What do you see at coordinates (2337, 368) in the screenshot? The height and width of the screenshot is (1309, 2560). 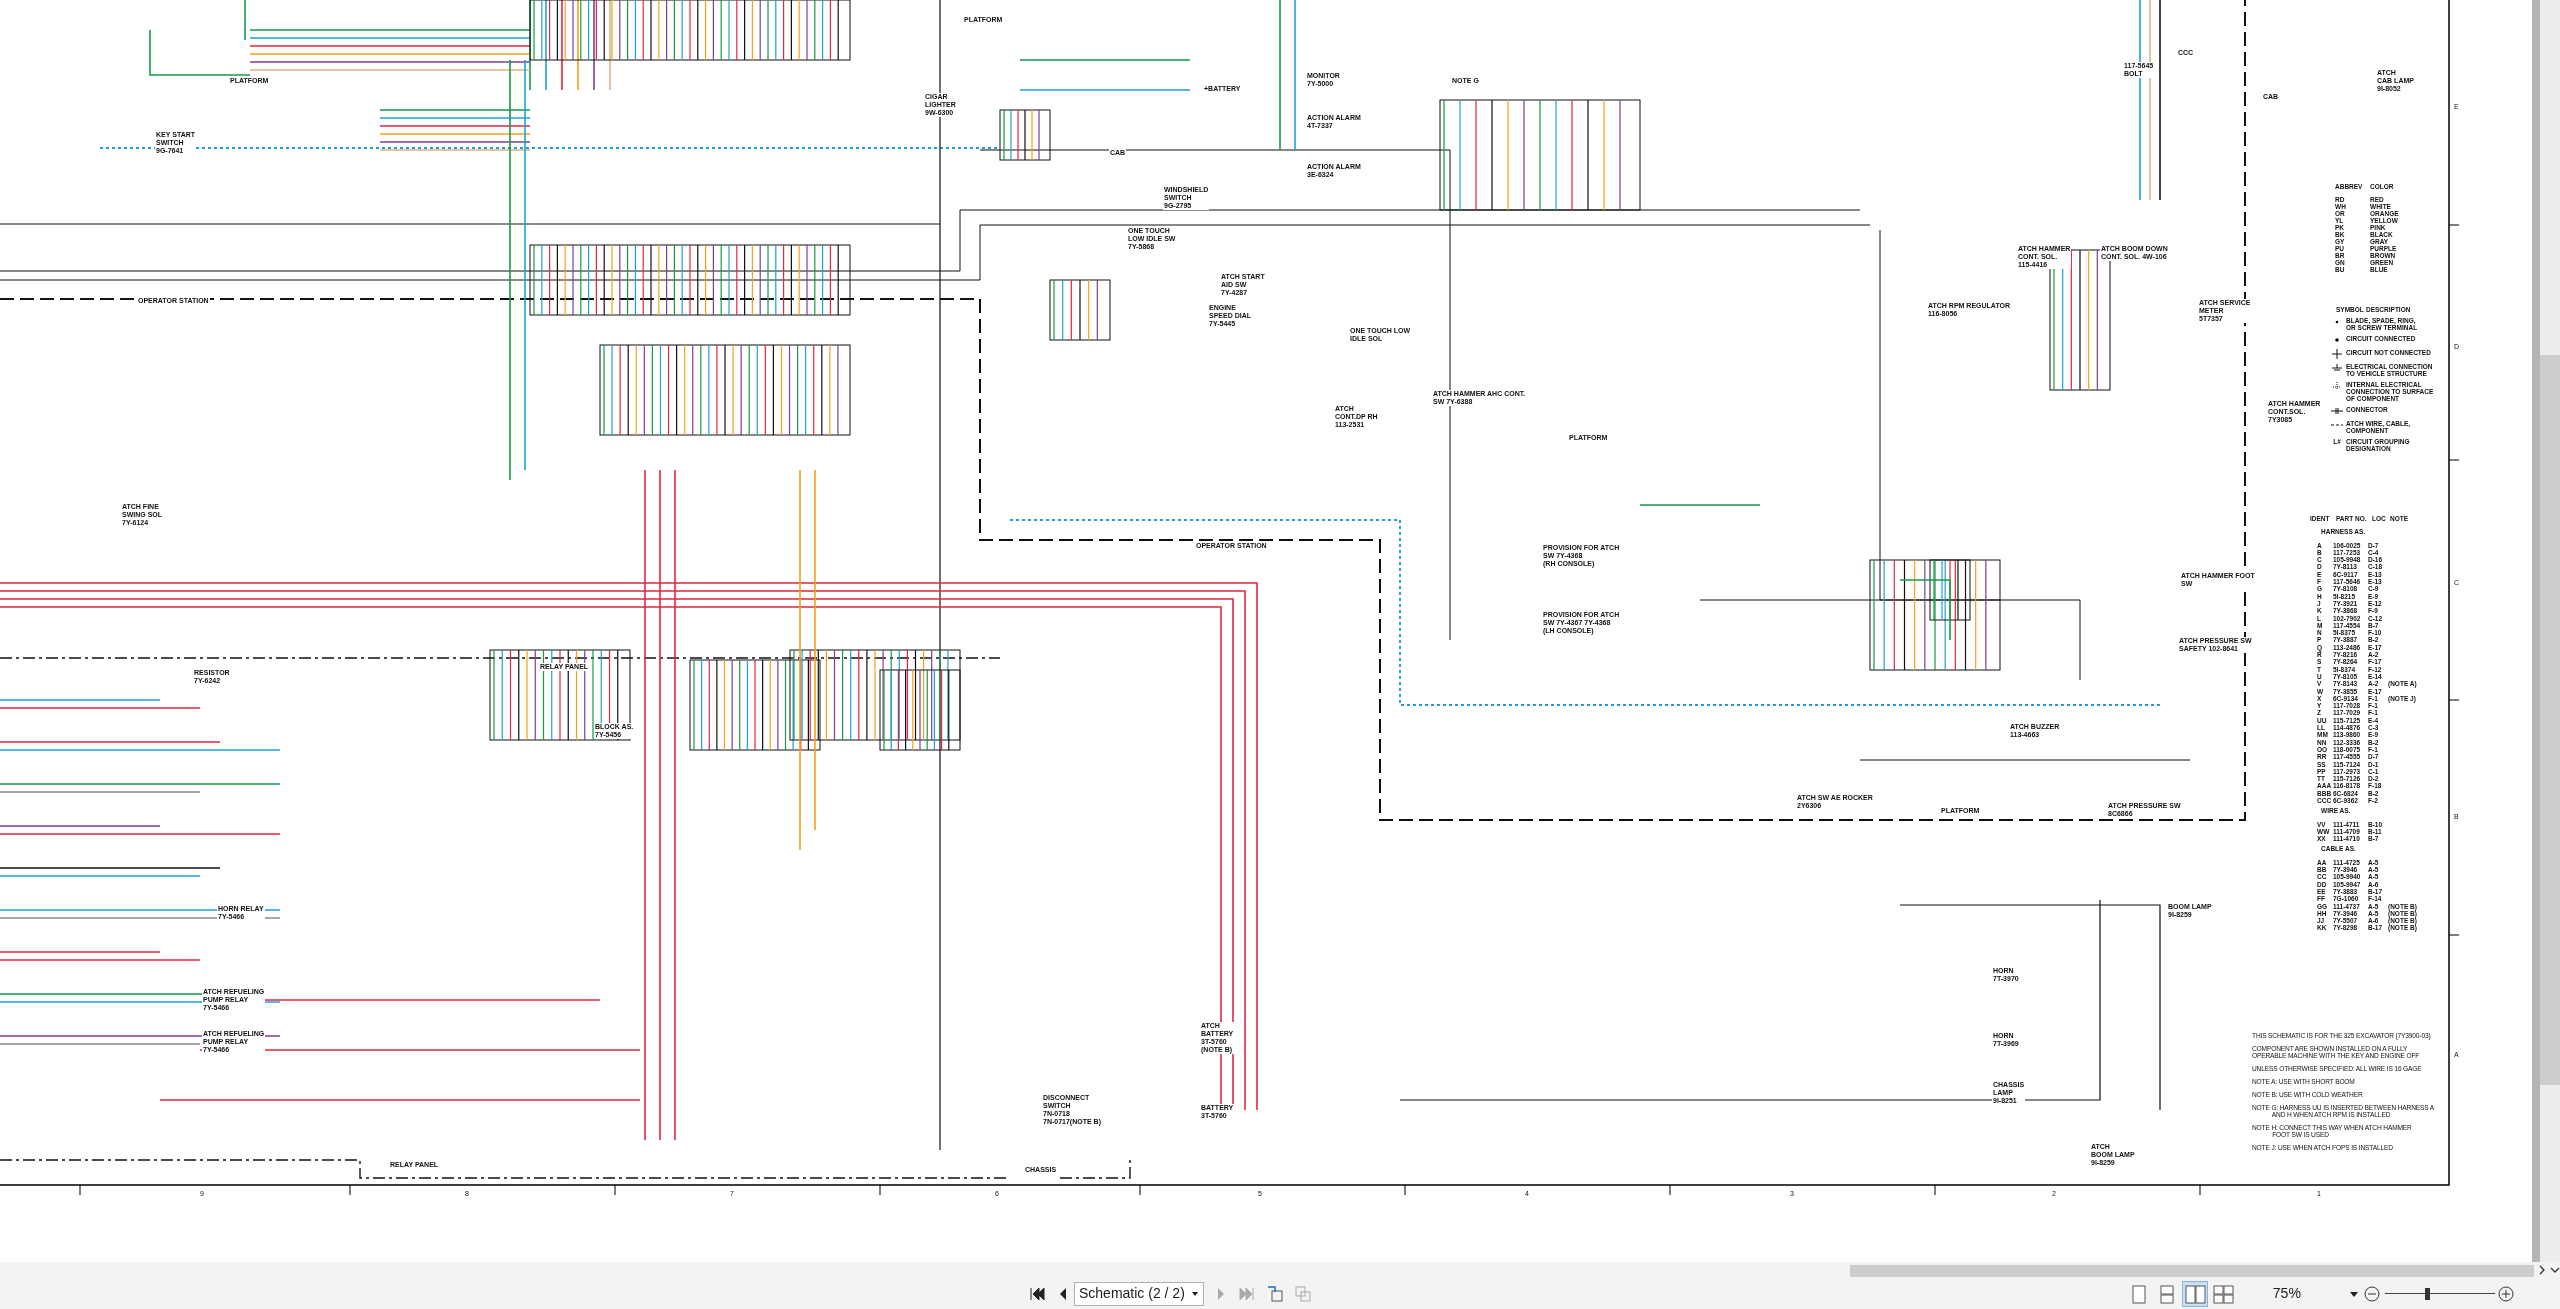 I see `ground-symbol-icon` at bounding box center [2337, 368].